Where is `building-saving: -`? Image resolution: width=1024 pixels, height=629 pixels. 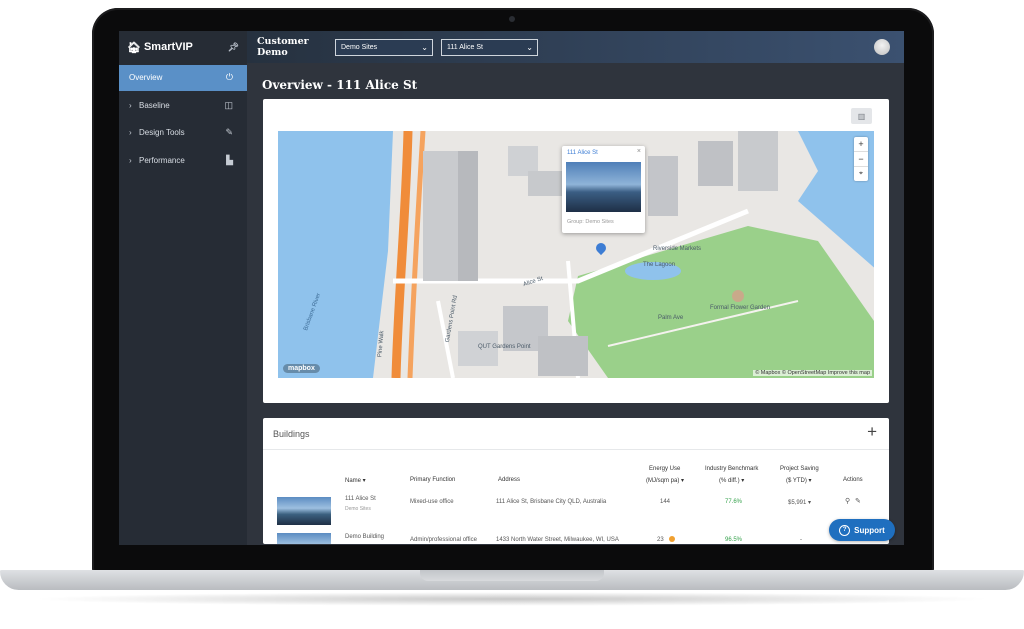
building-saving: - is located at coordinates (801, 540).